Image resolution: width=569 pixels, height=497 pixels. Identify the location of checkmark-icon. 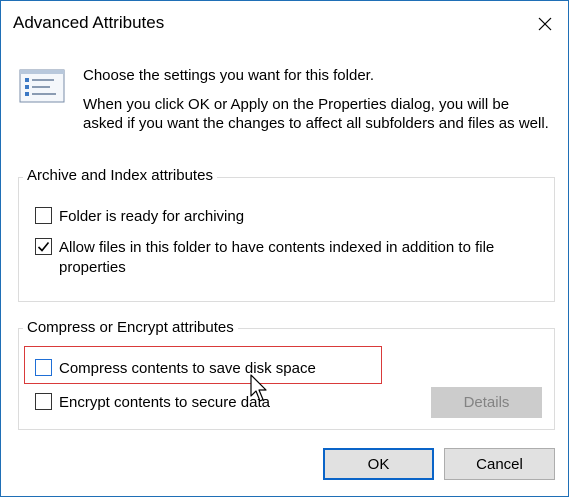
(43, 246).